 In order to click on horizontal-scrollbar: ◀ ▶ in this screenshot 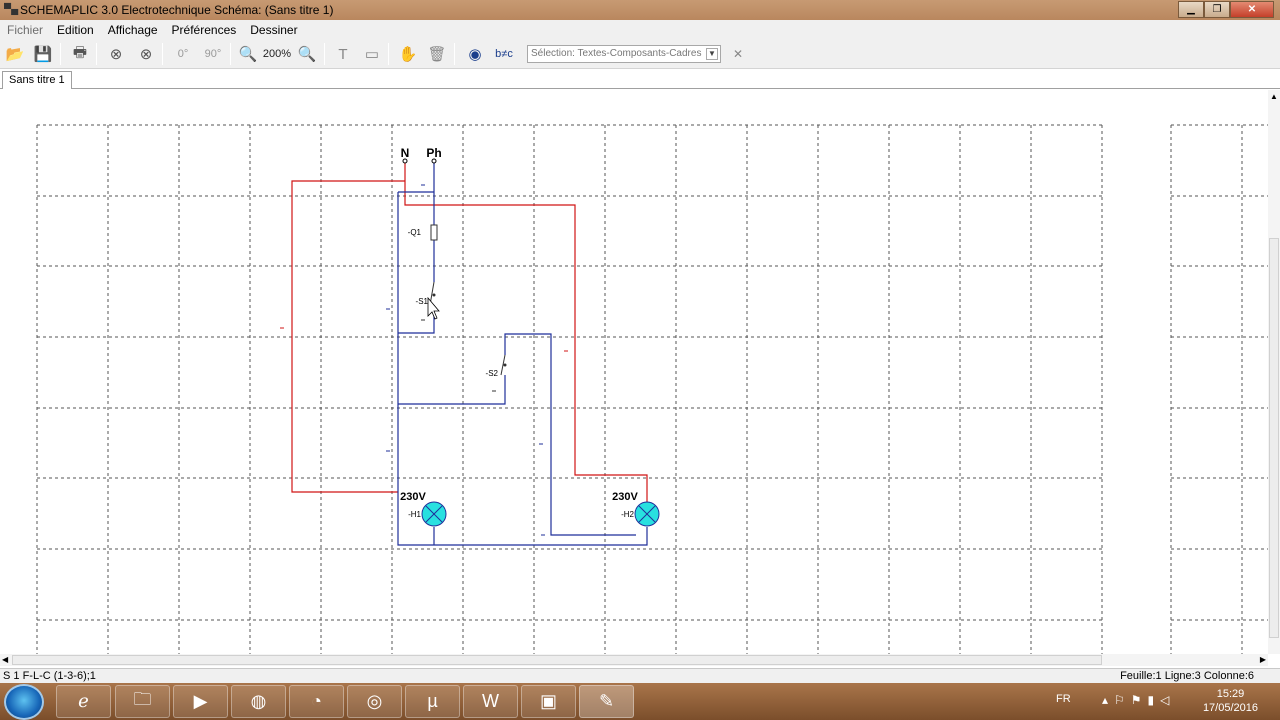, I will do `click(634, 660)`.